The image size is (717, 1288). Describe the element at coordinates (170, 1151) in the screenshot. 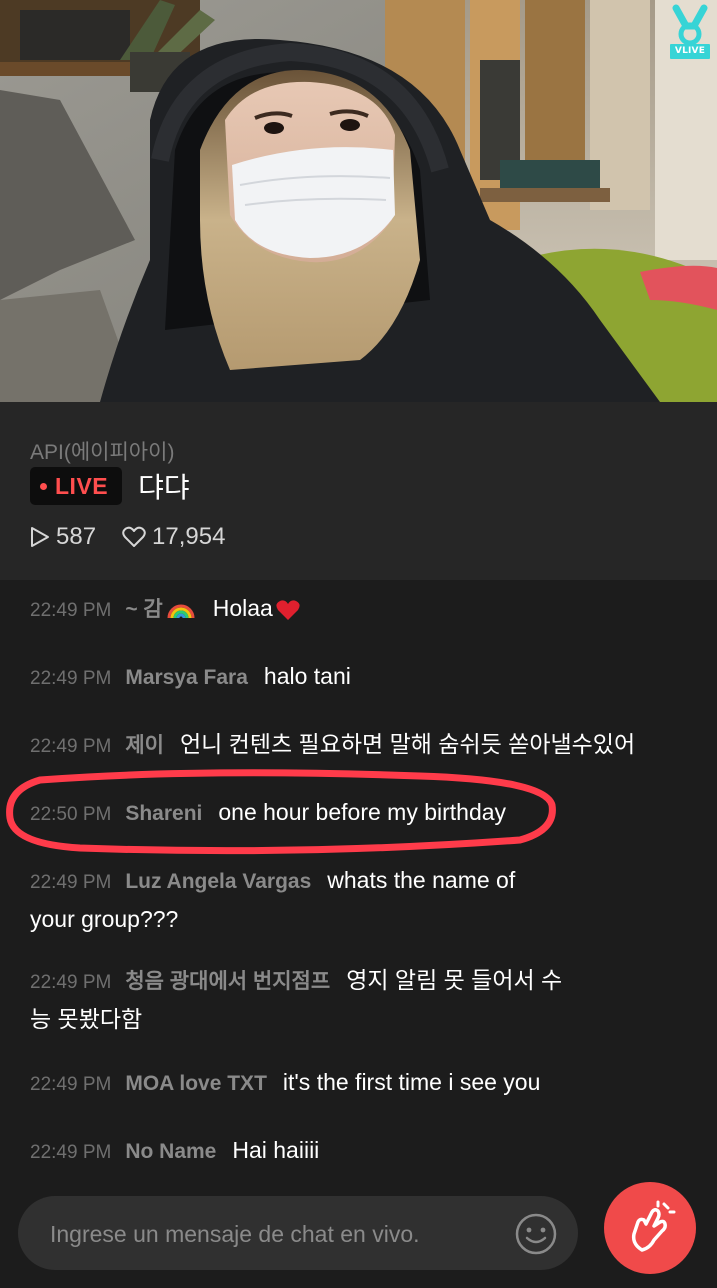

I see `message-username: No Name` at that location.